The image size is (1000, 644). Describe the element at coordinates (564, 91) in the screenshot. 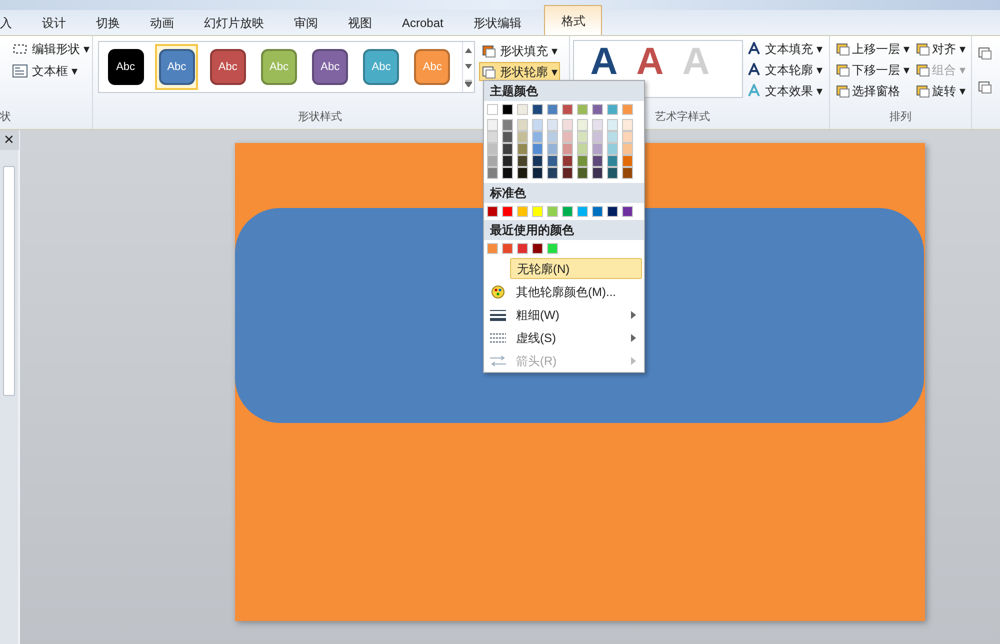

I see `menu-heading: 主题颜色` at that location.